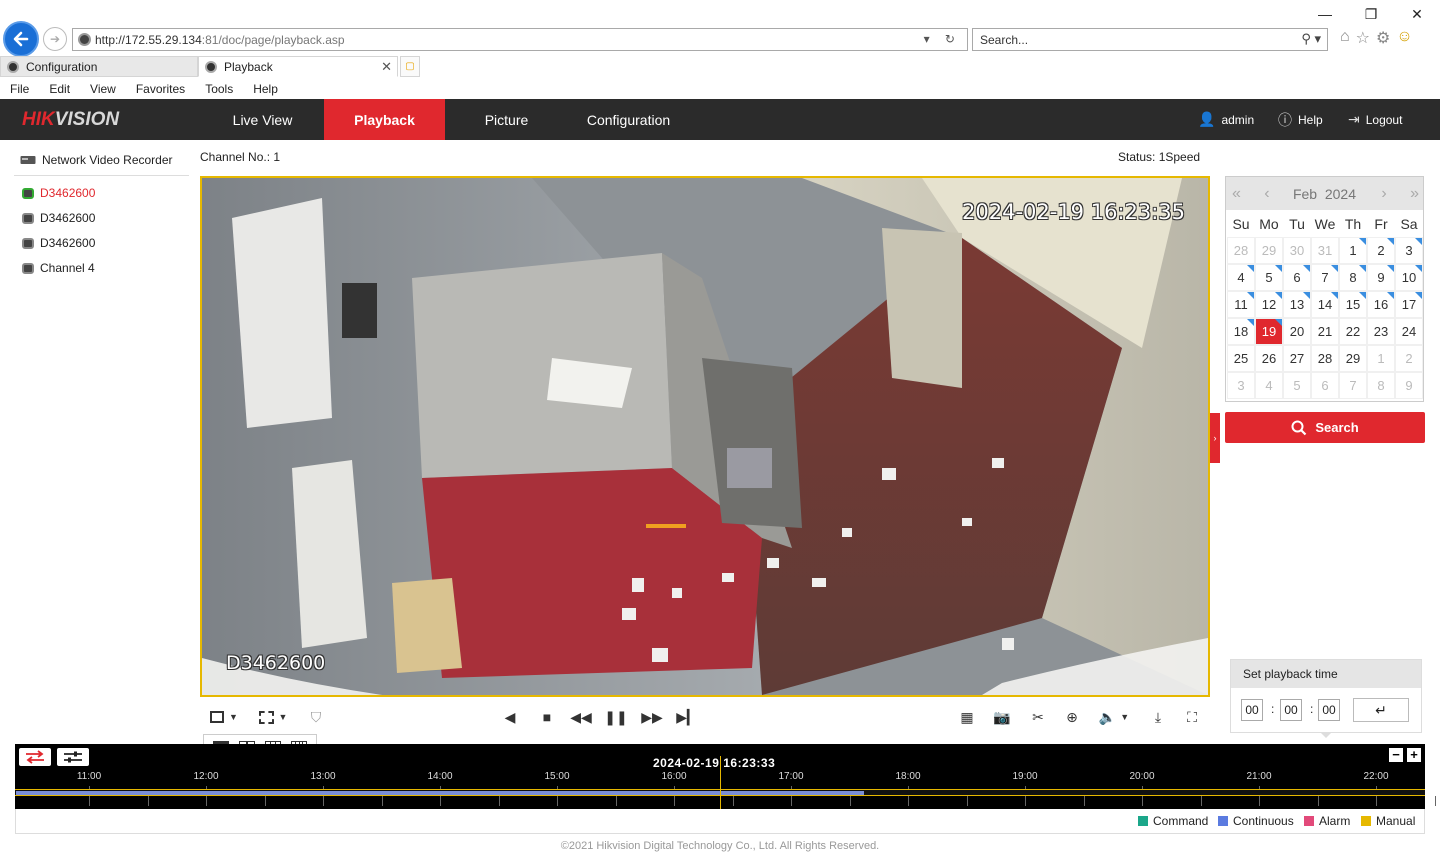 Image resolution: width=1440 pixels, height=855 pixels. I want to click on fullscreen-button: ⛶, so click(1192, 717).